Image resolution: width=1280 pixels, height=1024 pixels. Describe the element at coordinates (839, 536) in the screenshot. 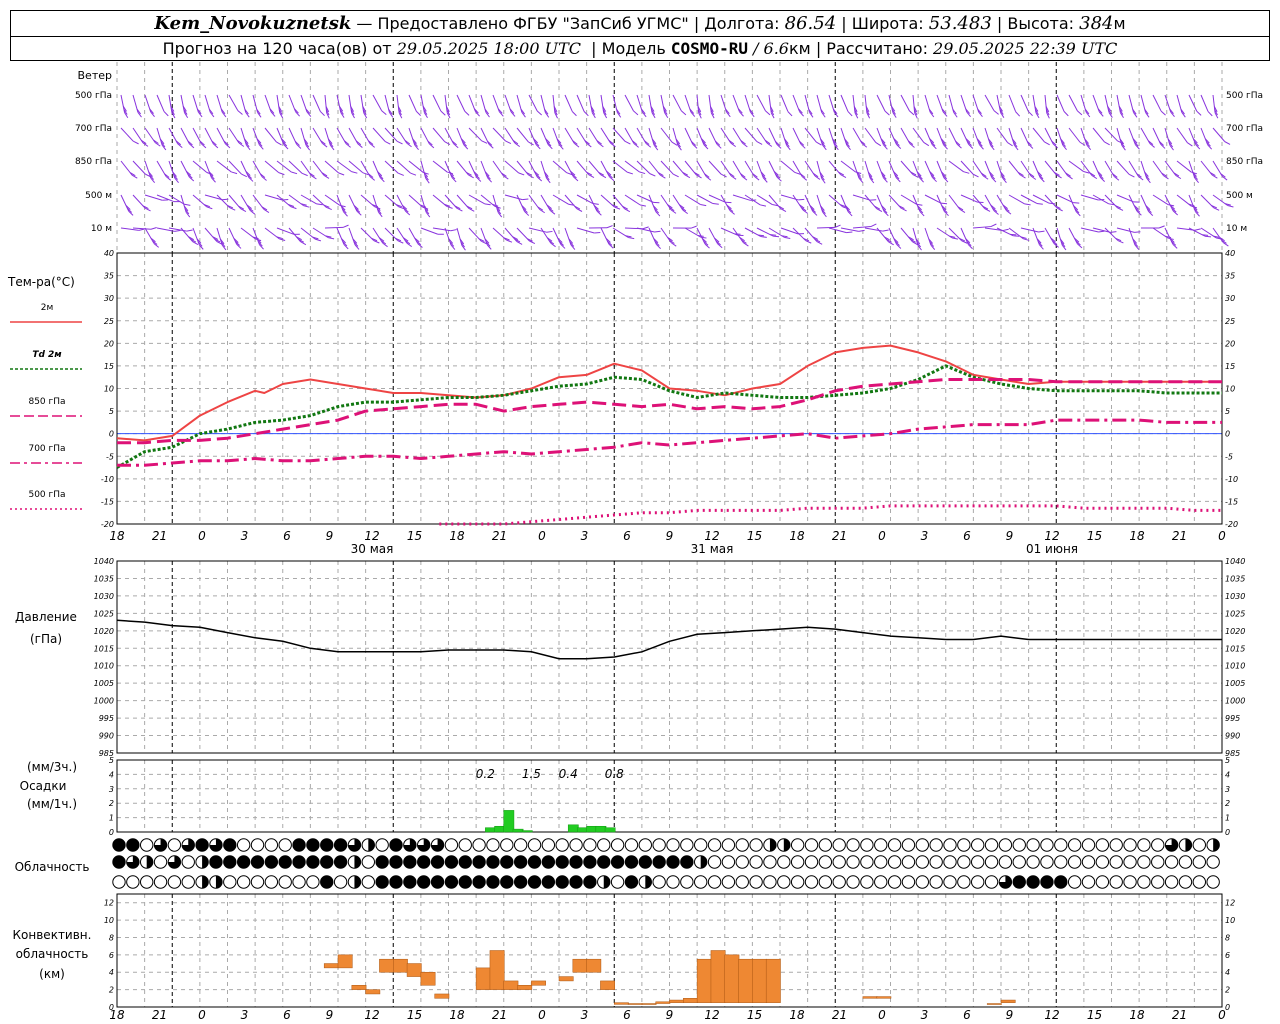

I see `temp-xtick-label: 21` at that location.